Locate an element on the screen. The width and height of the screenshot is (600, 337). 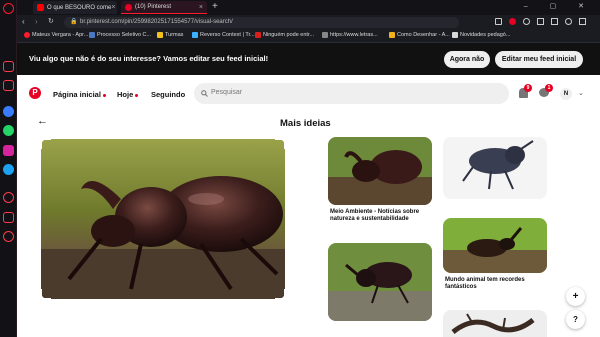
instagram-icon is located at coordinates (8, 150).